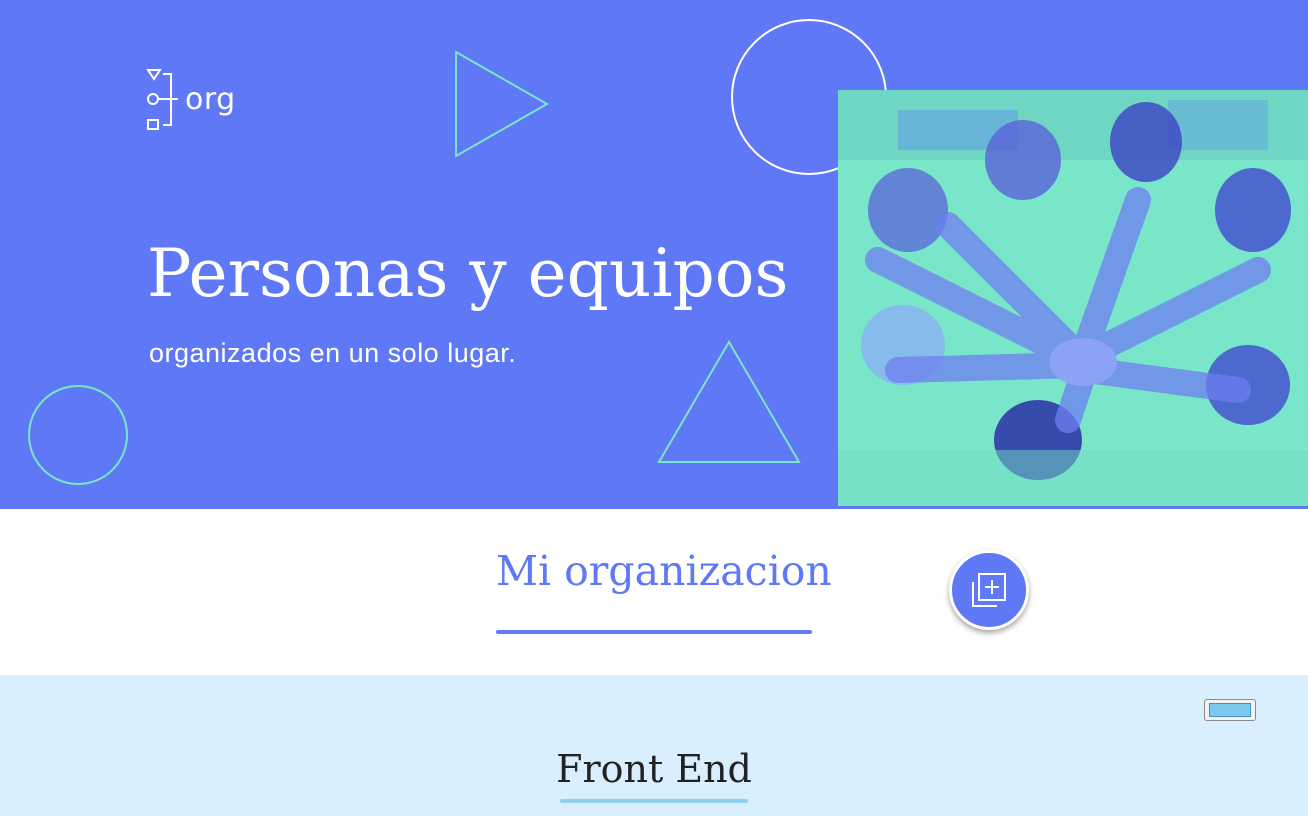 This screenshot has height=816, width=1308. I want to click on toggle-fill, so click(1230, 710).